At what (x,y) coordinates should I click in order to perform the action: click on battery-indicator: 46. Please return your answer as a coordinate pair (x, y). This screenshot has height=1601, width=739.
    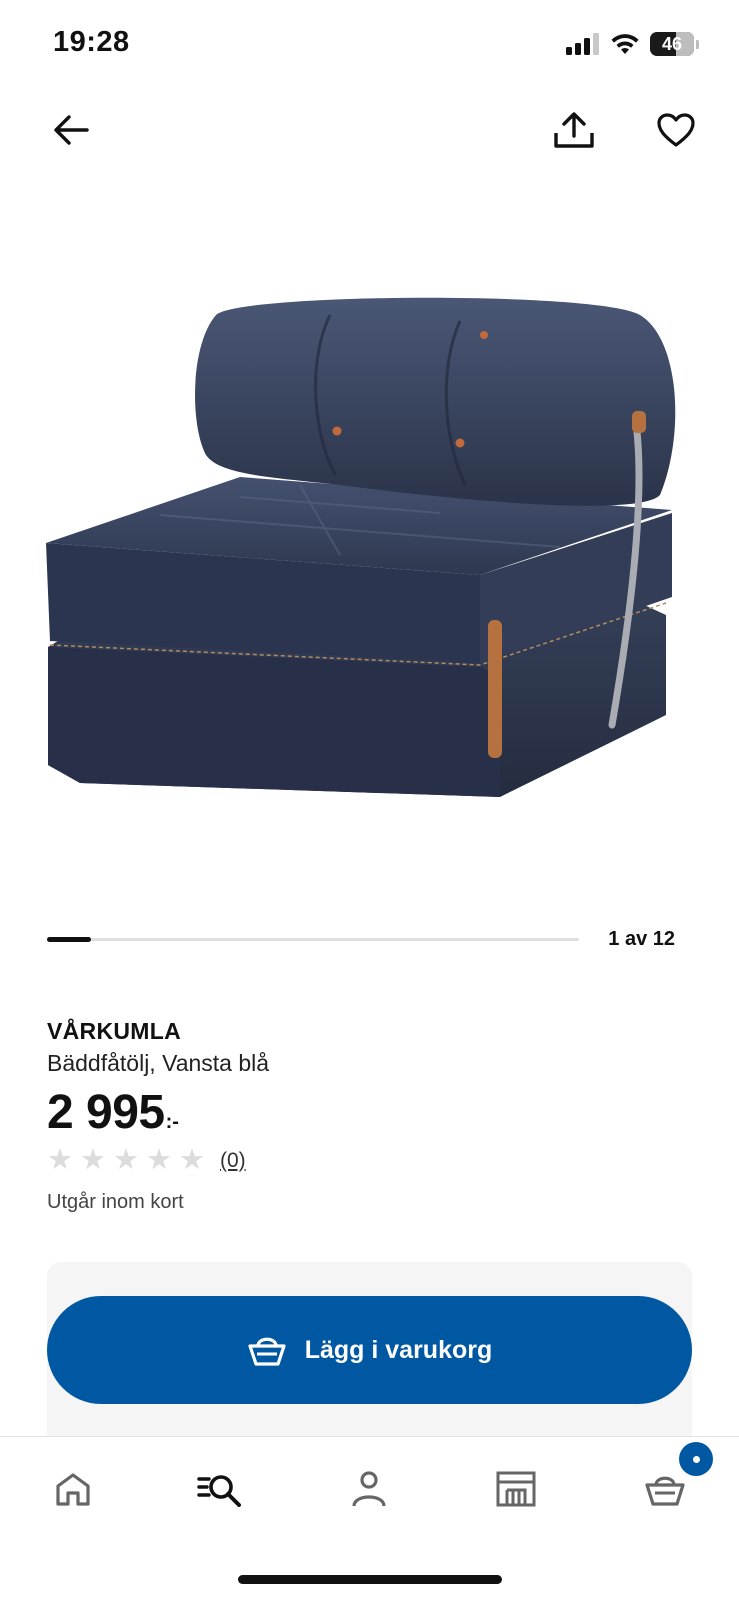
    Looking at the image, I should click on (672, 44).